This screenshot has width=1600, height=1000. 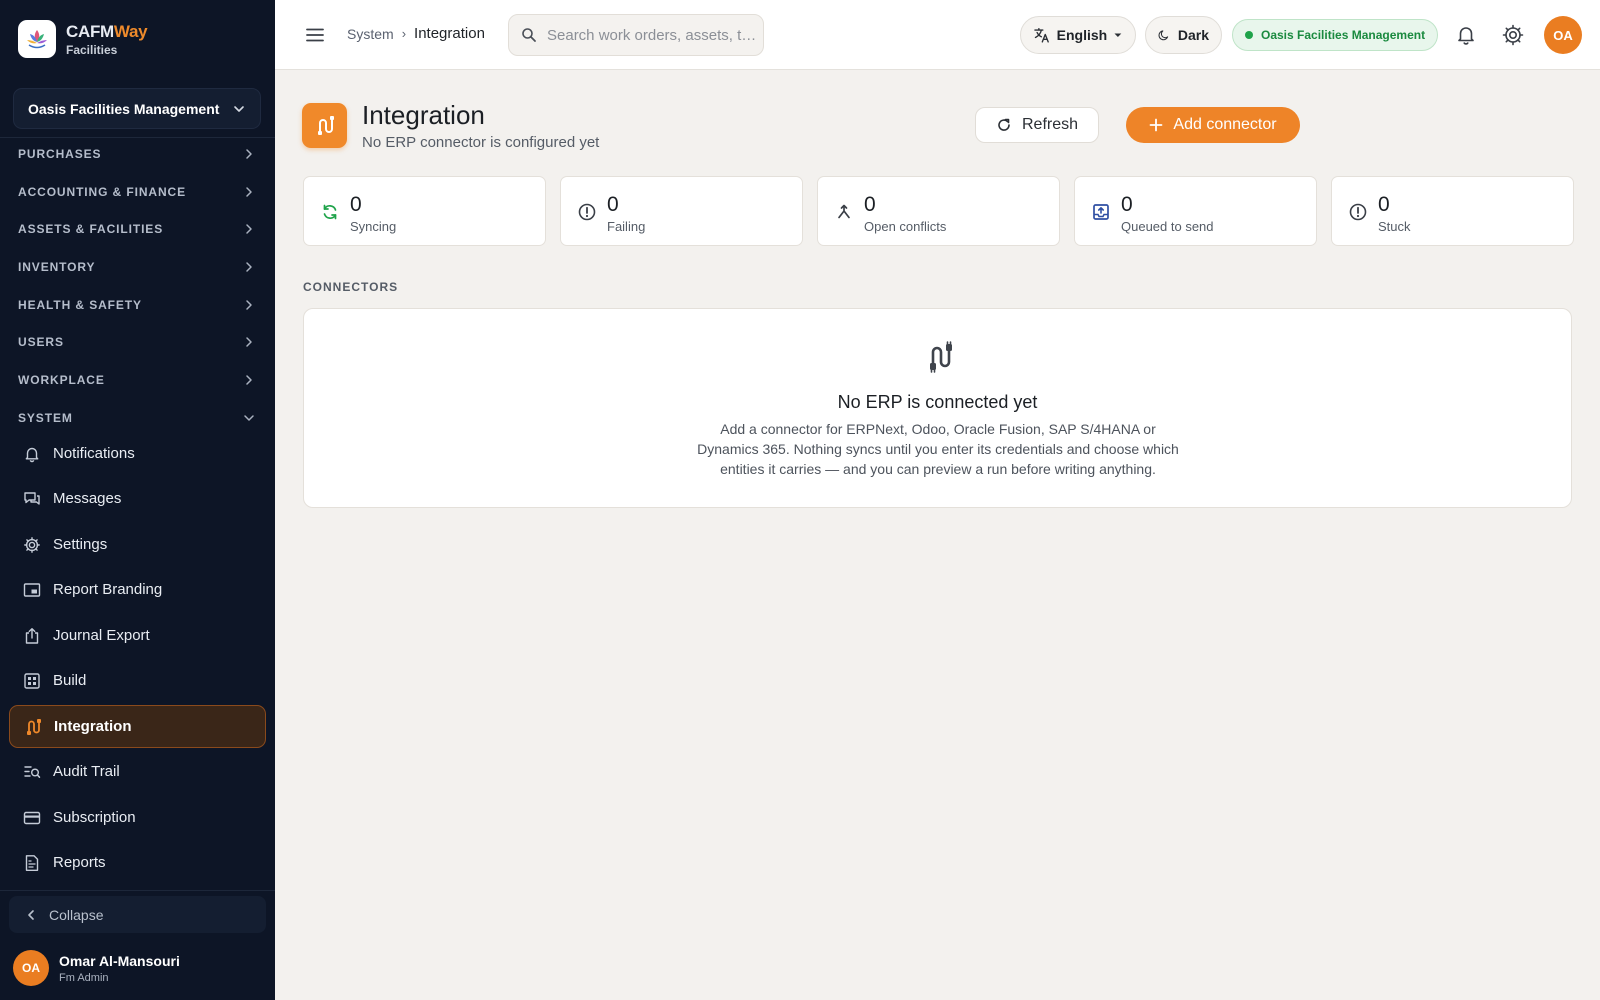 I want to click on sidebar-item-build: Build, so click(x=137, y=680).